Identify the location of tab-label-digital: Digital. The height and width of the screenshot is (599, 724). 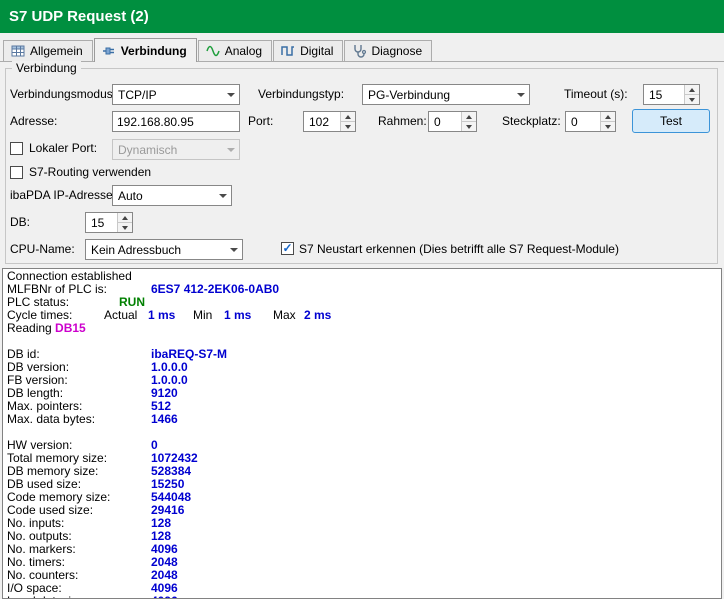
(317, 51).